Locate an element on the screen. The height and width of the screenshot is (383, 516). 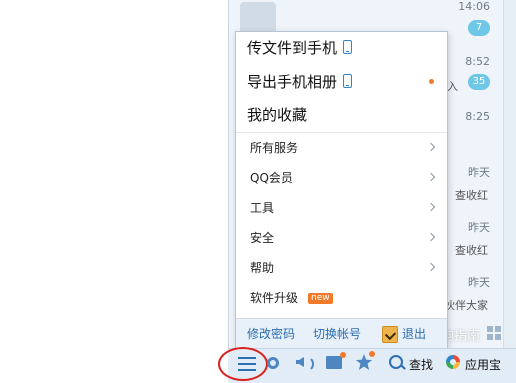
menu-footer: 修改密码 切换帐号 退出 is located at coordinates (341, 333).